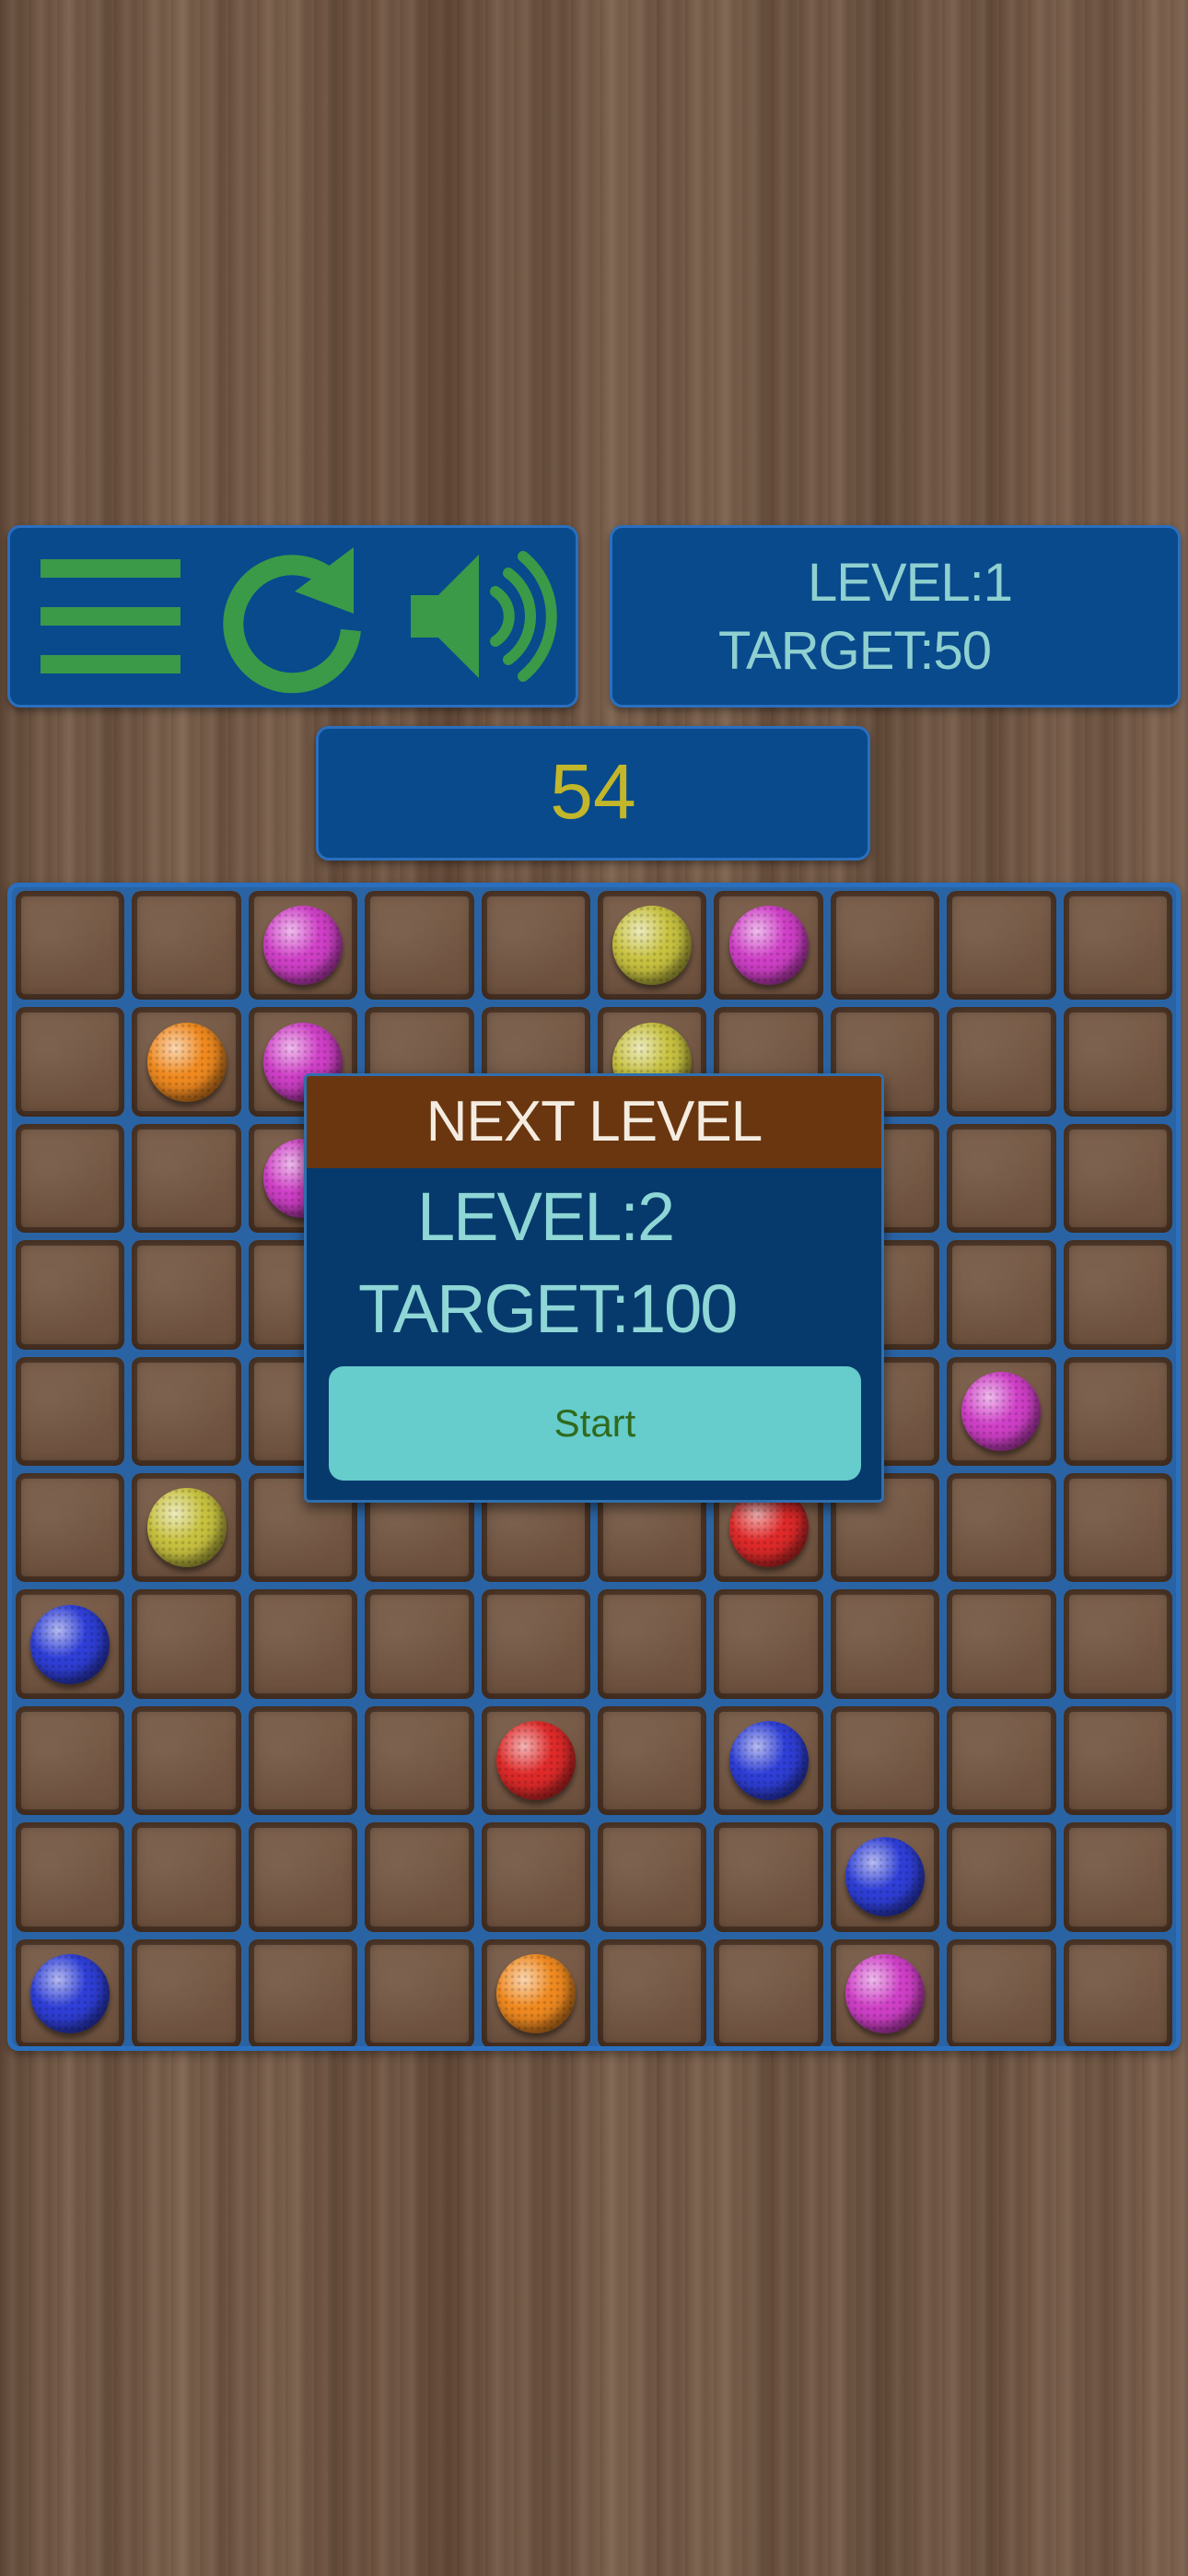 This screenshot has width=1188, height=2576. What do you see at coordinates (548, 1308) in the screenshot?
I see `next-target-label: TARGET:100` at bounding box center [548, 1308].